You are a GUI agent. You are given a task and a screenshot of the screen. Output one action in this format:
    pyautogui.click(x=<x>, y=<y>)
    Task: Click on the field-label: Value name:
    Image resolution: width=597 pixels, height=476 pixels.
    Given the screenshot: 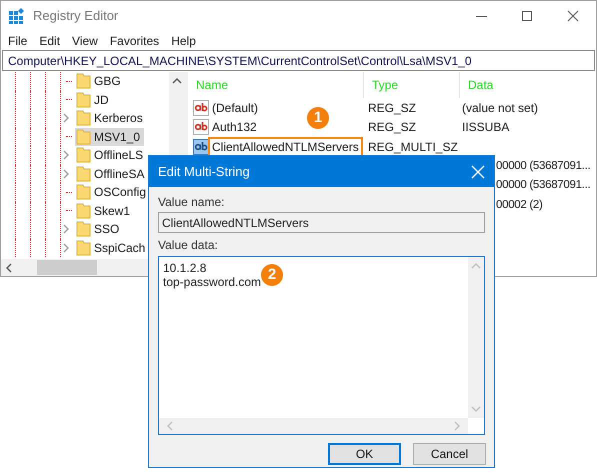 What is the action you would take?
    pyautogui.click(x=192, y=202)
    